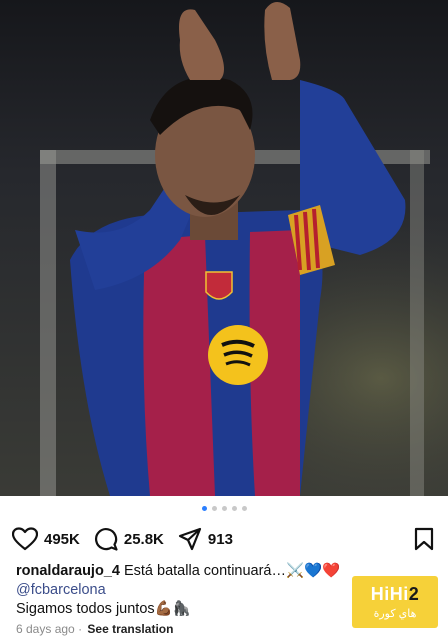  Describe the element at coordinates (25, 539) in the screenshot. I see `heart-icon` at that location.